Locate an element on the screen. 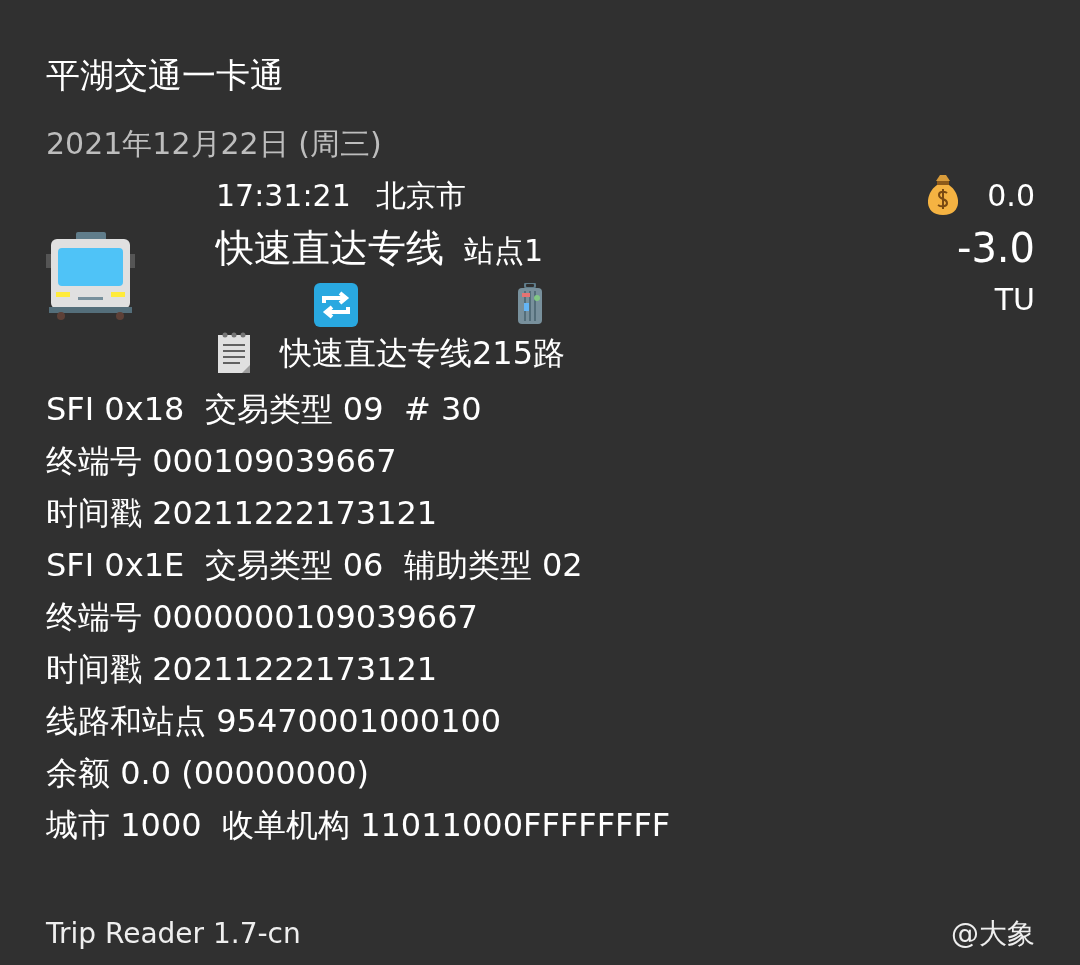  trip-time: 17:31:21 is located at coordinates (283, 195).